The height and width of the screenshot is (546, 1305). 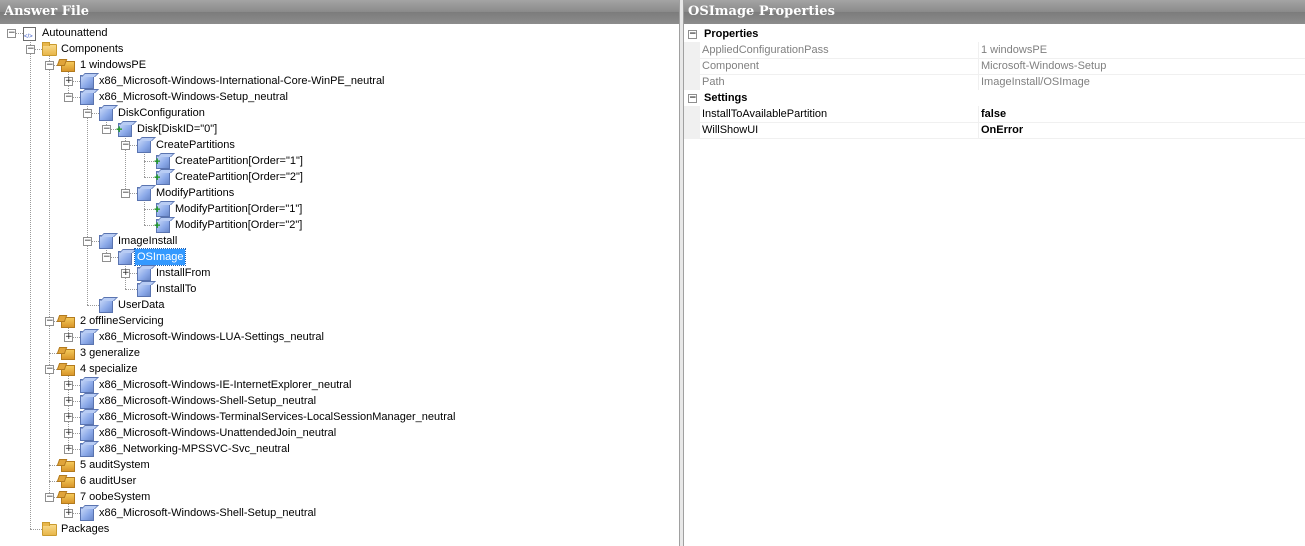 I want to click on tree-node-selected: − OSImage, so click(x=335, y=257).